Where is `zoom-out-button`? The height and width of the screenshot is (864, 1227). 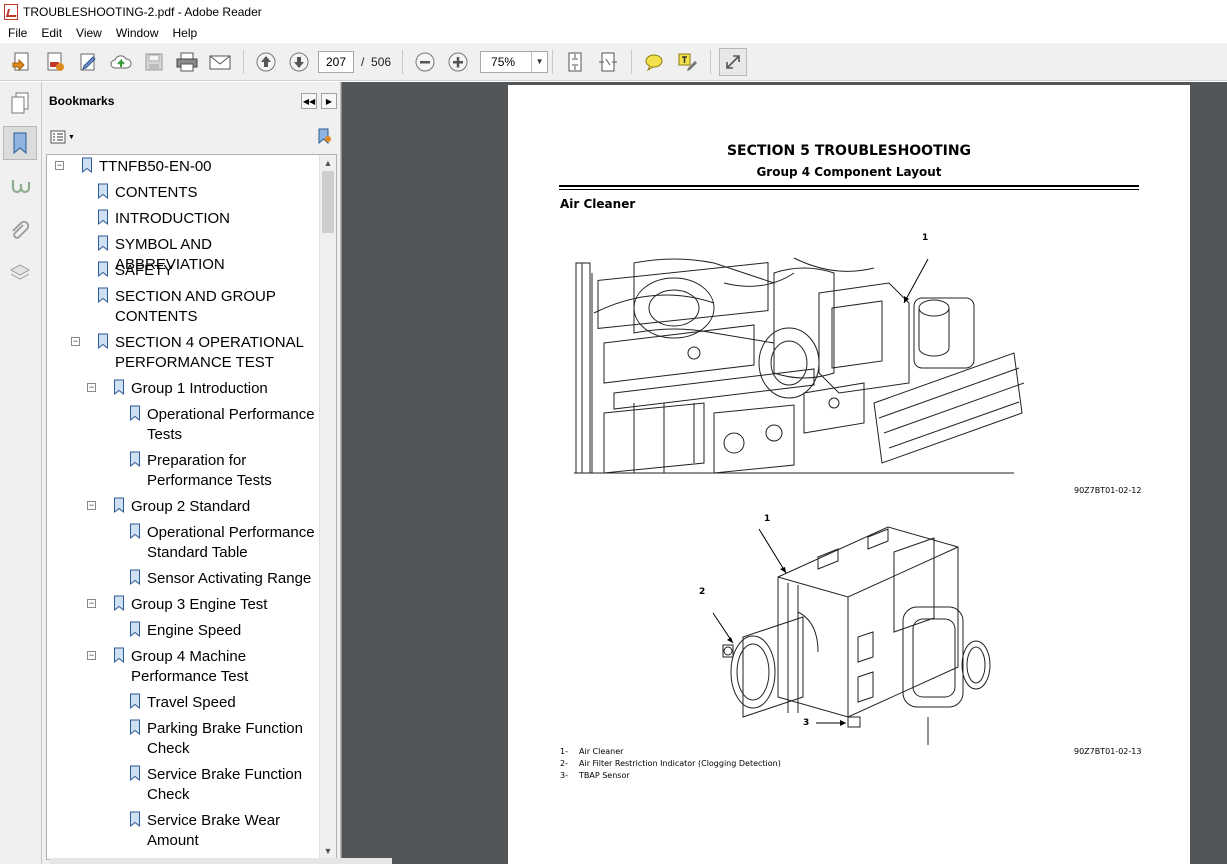
zoom-out-button is located at coordinates (425, 62).